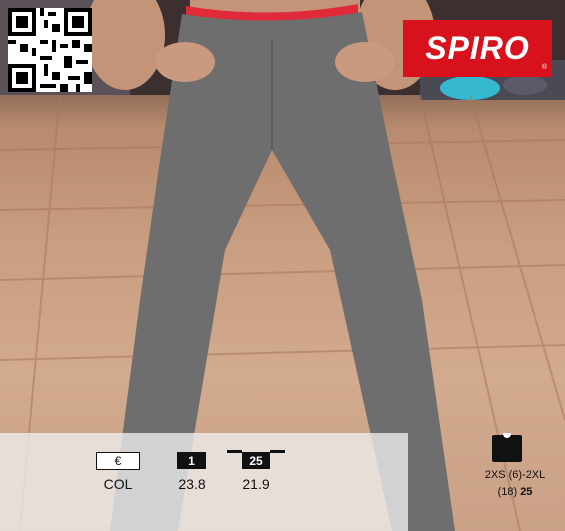  I want to click on quantity-25-line-left, so click(234, 451).